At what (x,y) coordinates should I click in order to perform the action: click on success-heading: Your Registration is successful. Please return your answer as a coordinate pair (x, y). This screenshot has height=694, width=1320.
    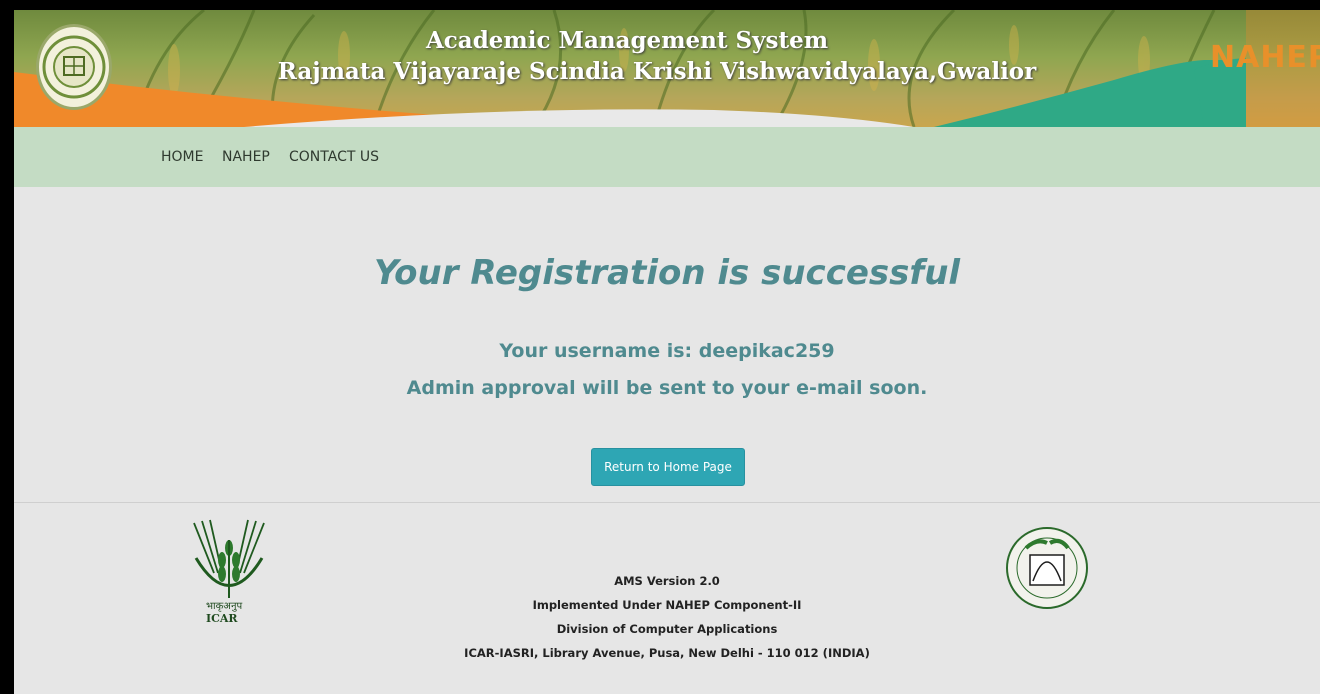
    Looking at the image, I should click on (667, 273).